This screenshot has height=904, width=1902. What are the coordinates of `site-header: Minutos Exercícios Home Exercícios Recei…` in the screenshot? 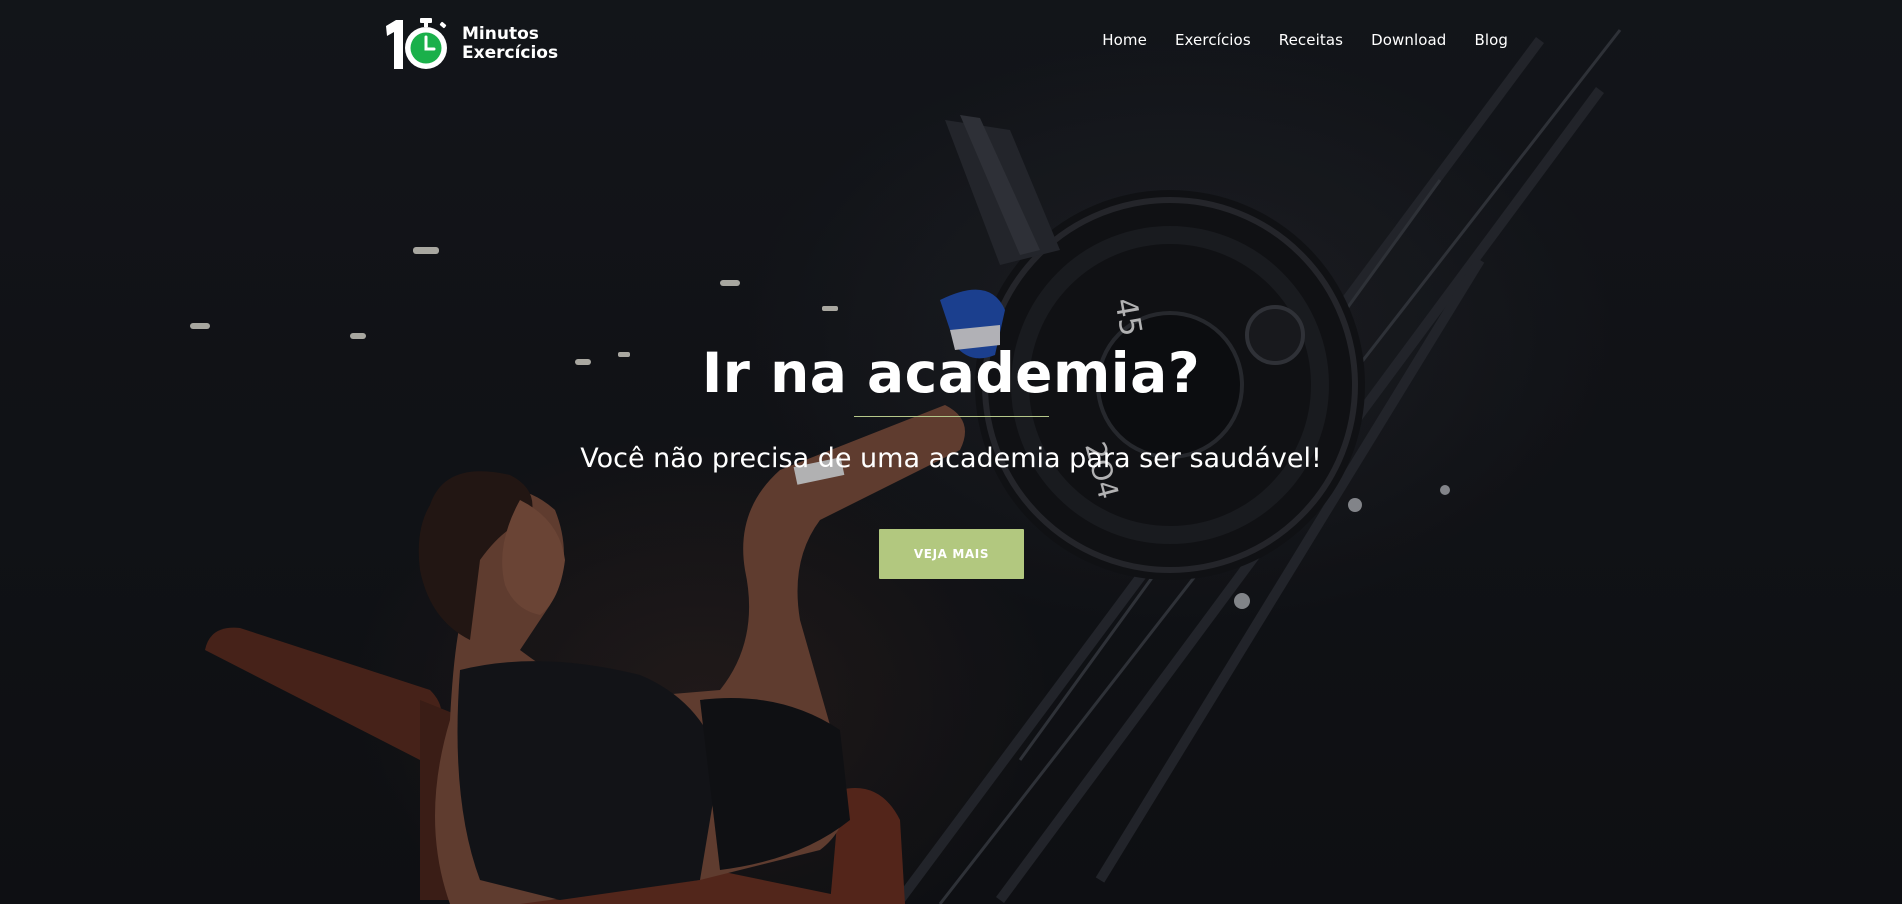 It's located at (951, 43).